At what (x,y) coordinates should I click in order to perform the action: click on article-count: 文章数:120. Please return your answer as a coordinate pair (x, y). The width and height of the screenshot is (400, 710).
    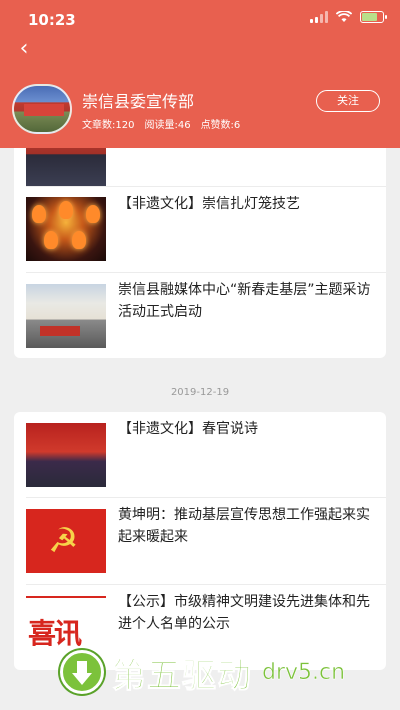
    Looking at the image, I should click on (108, 125).